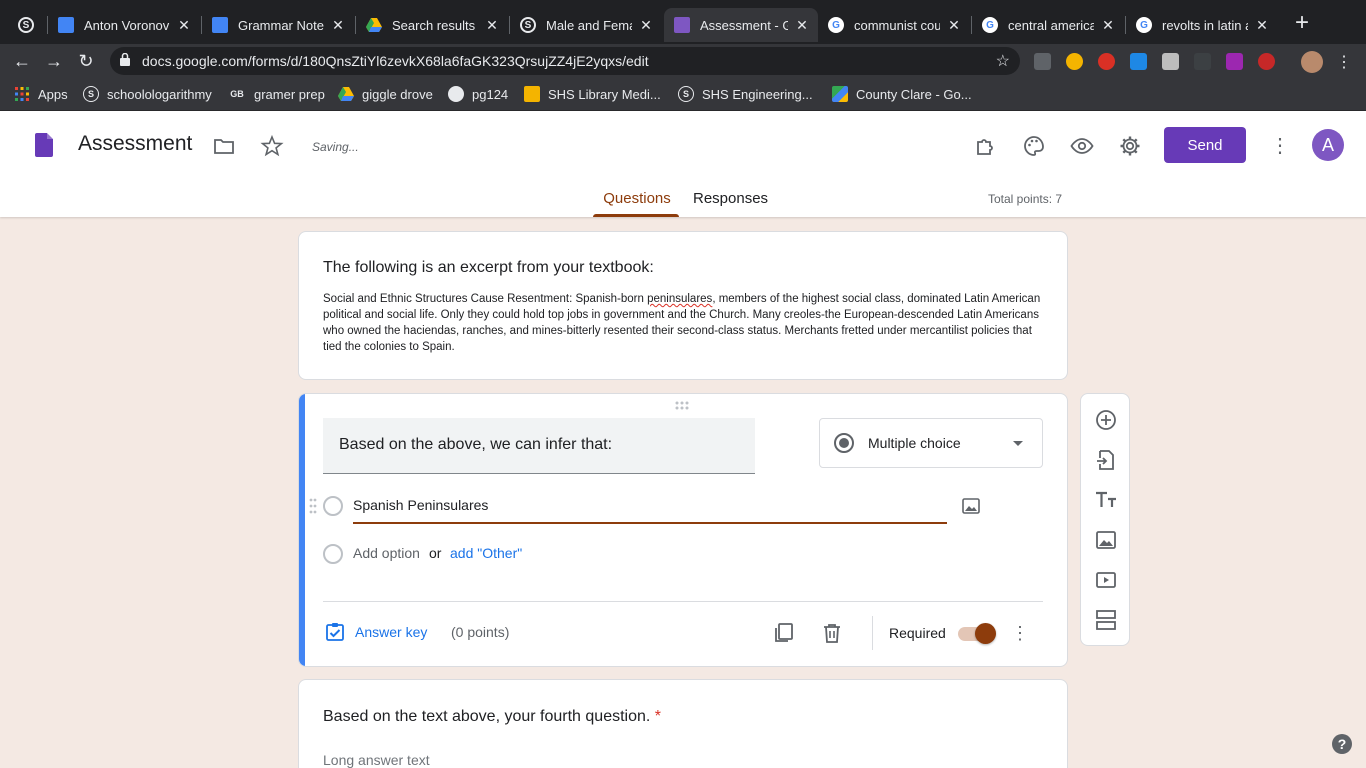 The width and height of the screenshot is (1366, 768). What do you see at coordinates (1025, 199) in the screenshot?
I see `total-points: Total points: 7` at bounding box center [1025, 199].